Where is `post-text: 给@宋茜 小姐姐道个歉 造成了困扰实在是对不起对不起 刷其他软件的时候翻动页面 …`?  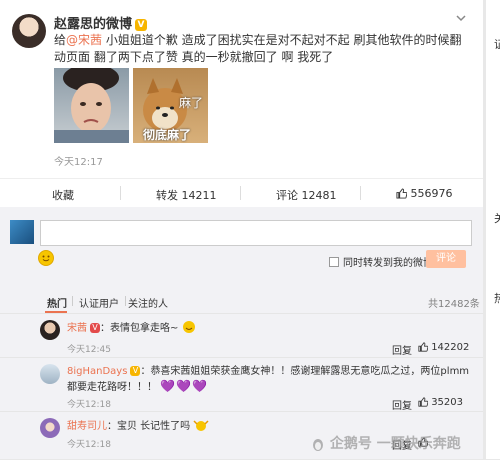 post-text: 给@宋茜 小姐姐道个歉 造成了困扰实在是对不起对不起 刷其他软件的时候翻动页面 … is located at coordinates (259, 49).